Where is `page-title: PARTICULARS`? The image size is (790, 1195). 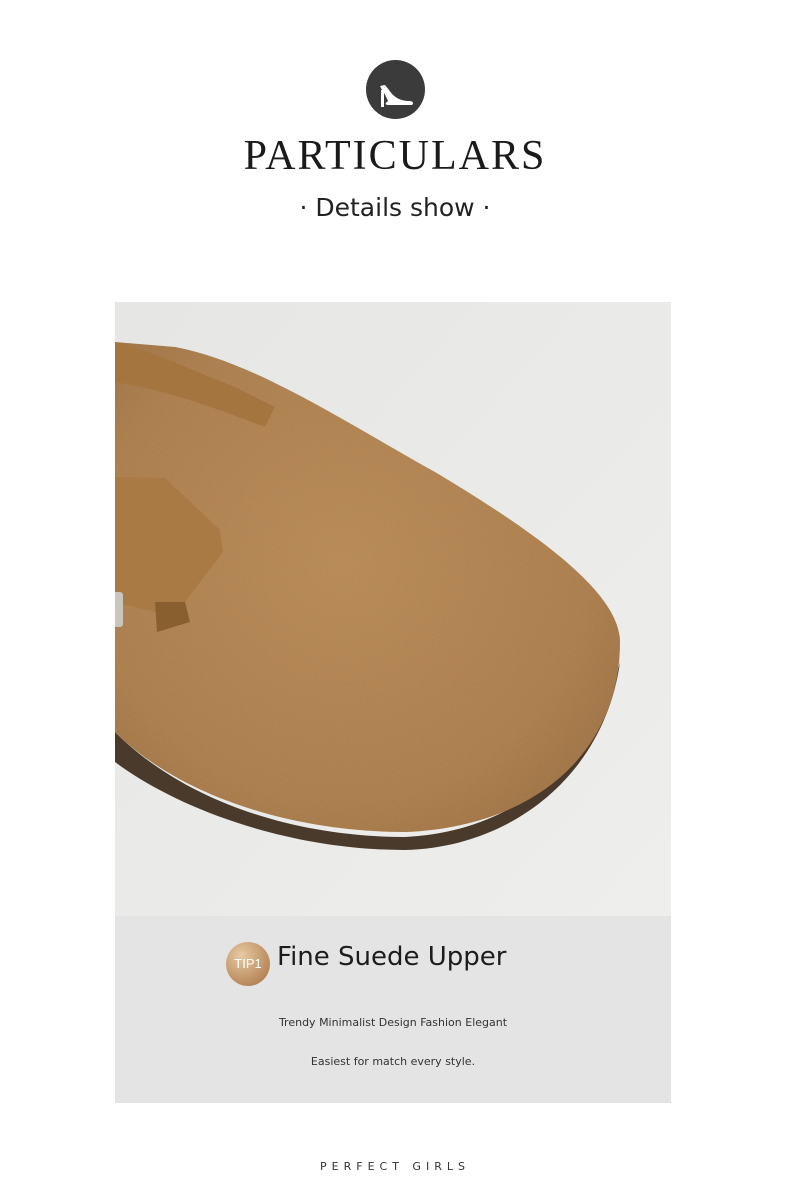 page-title: PARTICULARS is located at coordinates (395, 156).